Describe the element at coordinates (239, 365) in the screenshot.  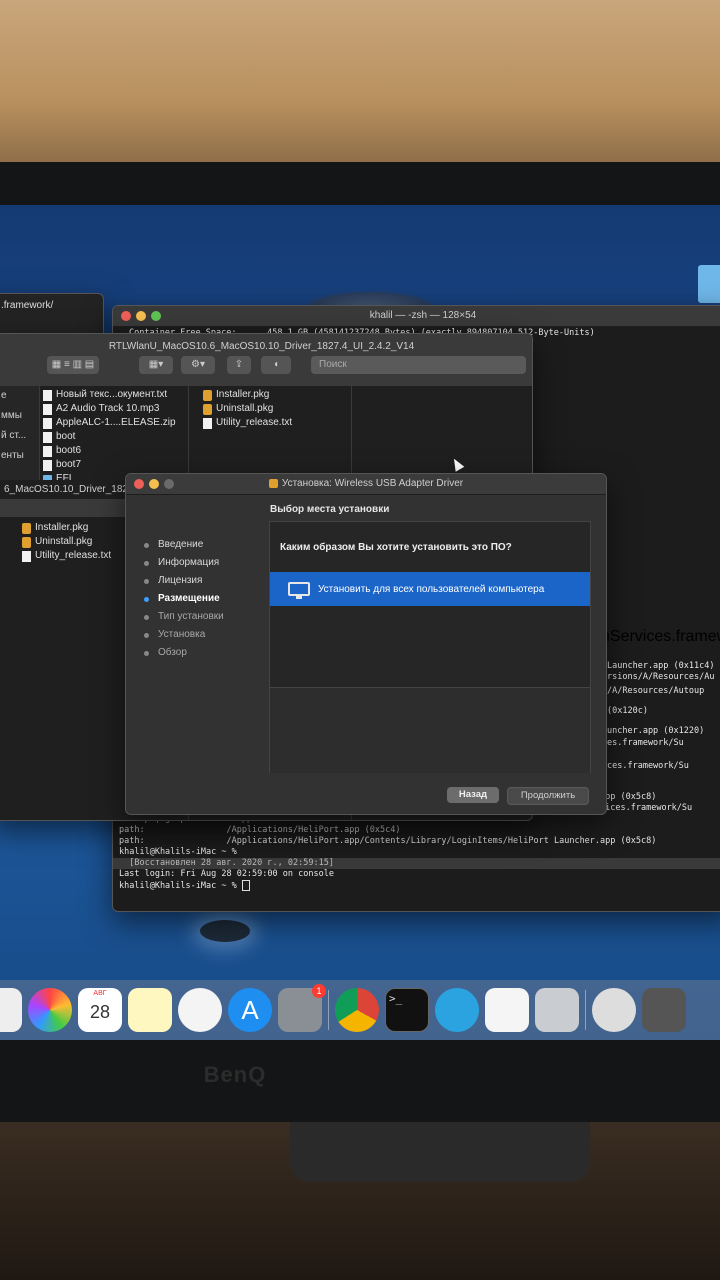
I see `share-button: ⇪` at that location.